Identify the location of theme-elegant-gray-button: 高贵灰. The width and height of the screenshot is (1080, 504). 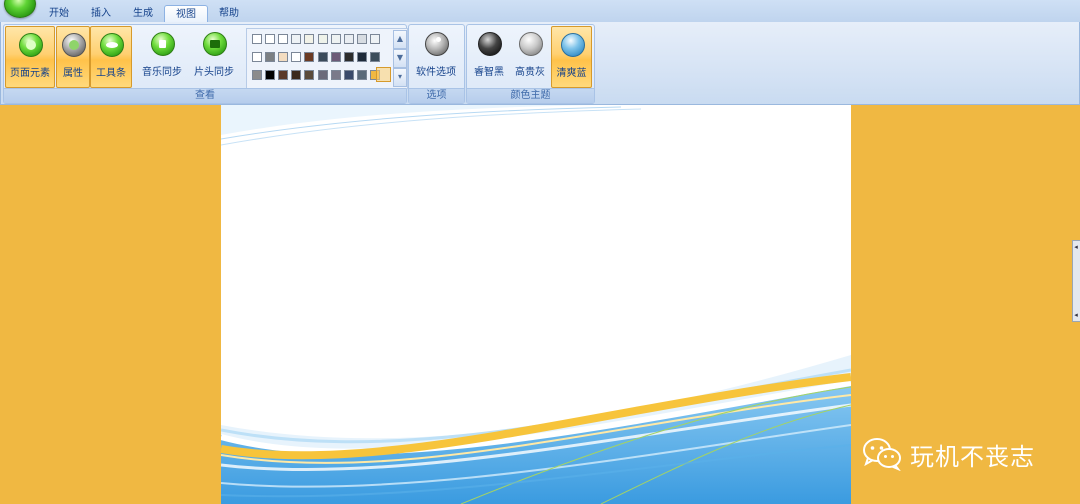
(530, 56).